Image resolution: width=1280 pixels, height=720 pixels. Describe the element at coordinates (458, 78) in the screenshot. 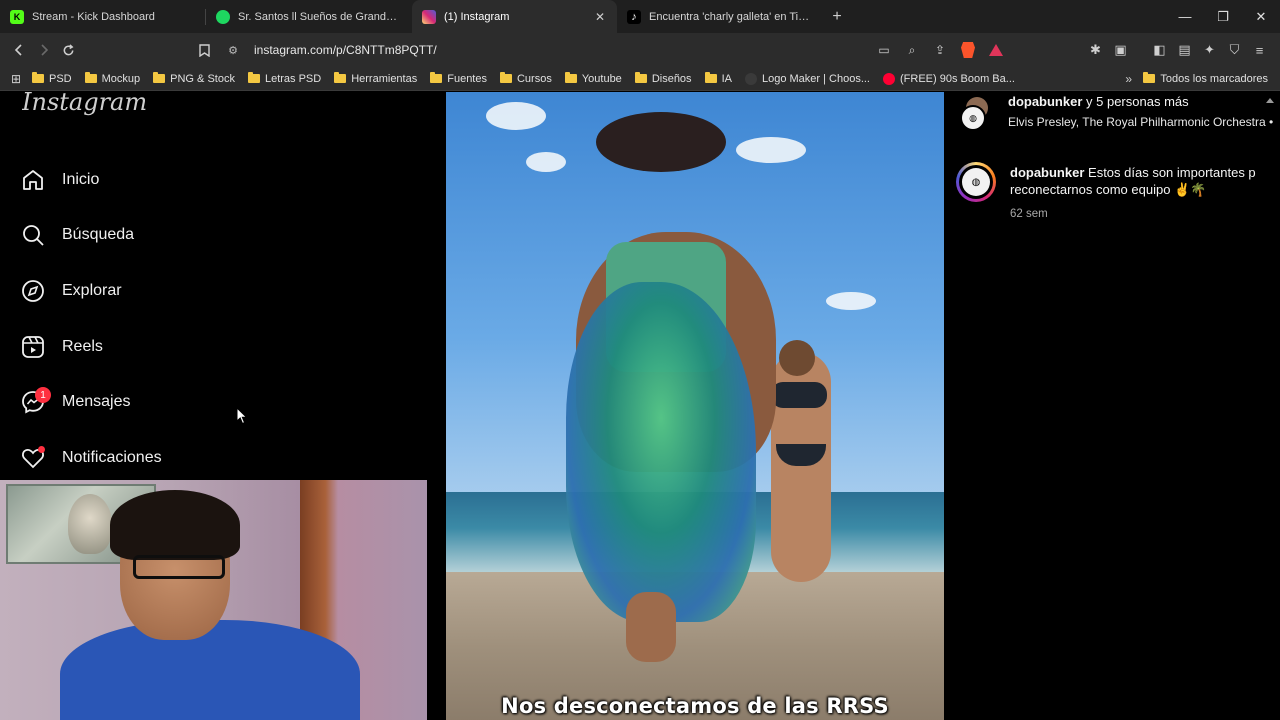

I see `bookmark-folder: Fuentes` at that location.